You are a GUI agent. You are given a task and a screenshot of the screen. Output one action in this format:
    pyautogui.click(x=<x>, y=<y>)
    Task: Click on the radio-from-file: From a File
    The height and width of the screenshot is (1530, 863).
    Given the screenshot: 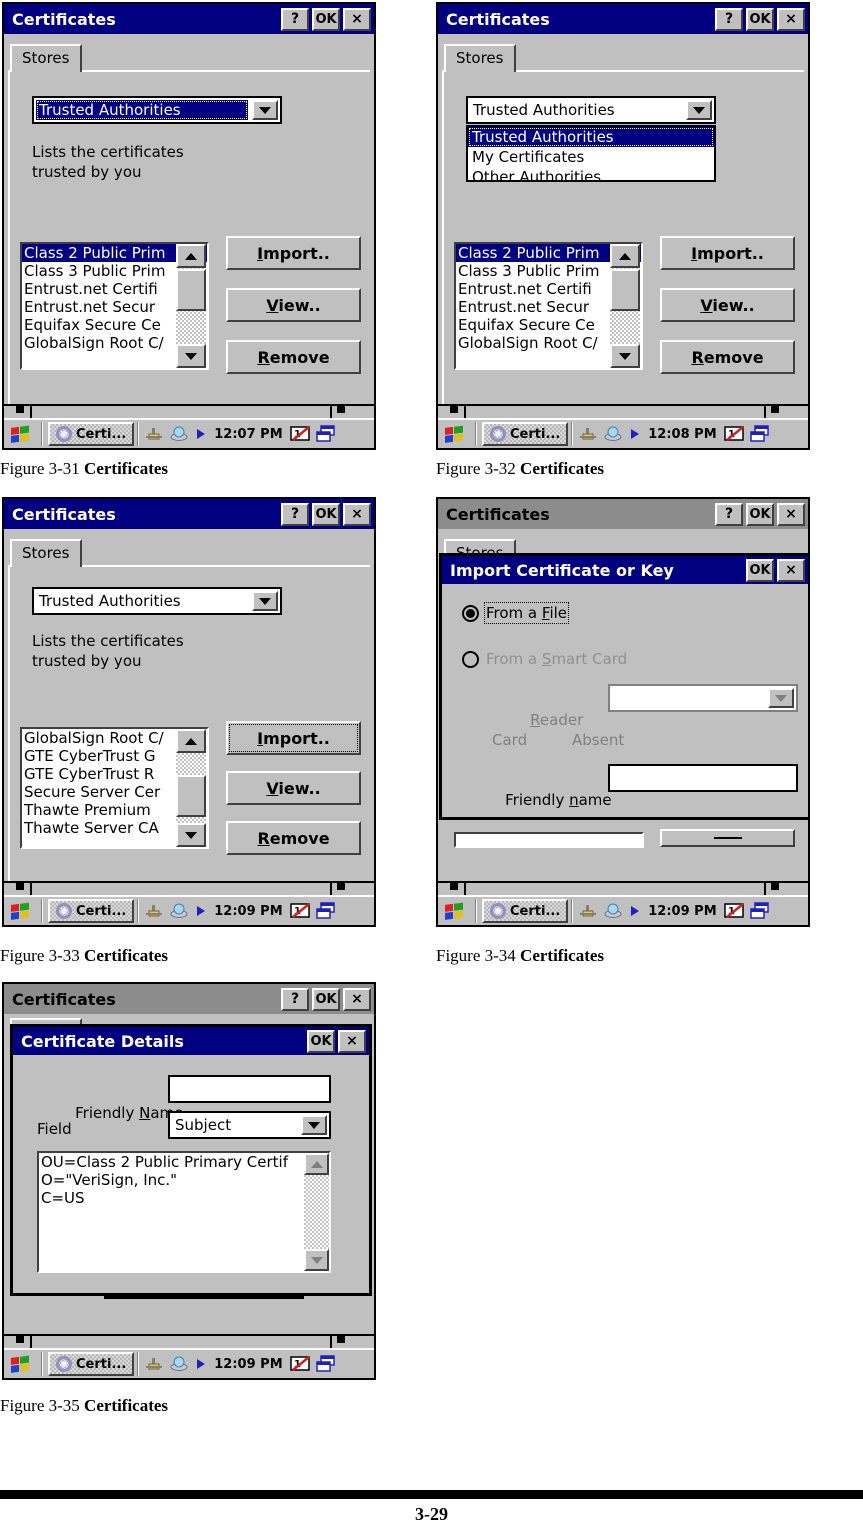 What is the action you would take?
    pyautogui.click(x=516, y=613)
    